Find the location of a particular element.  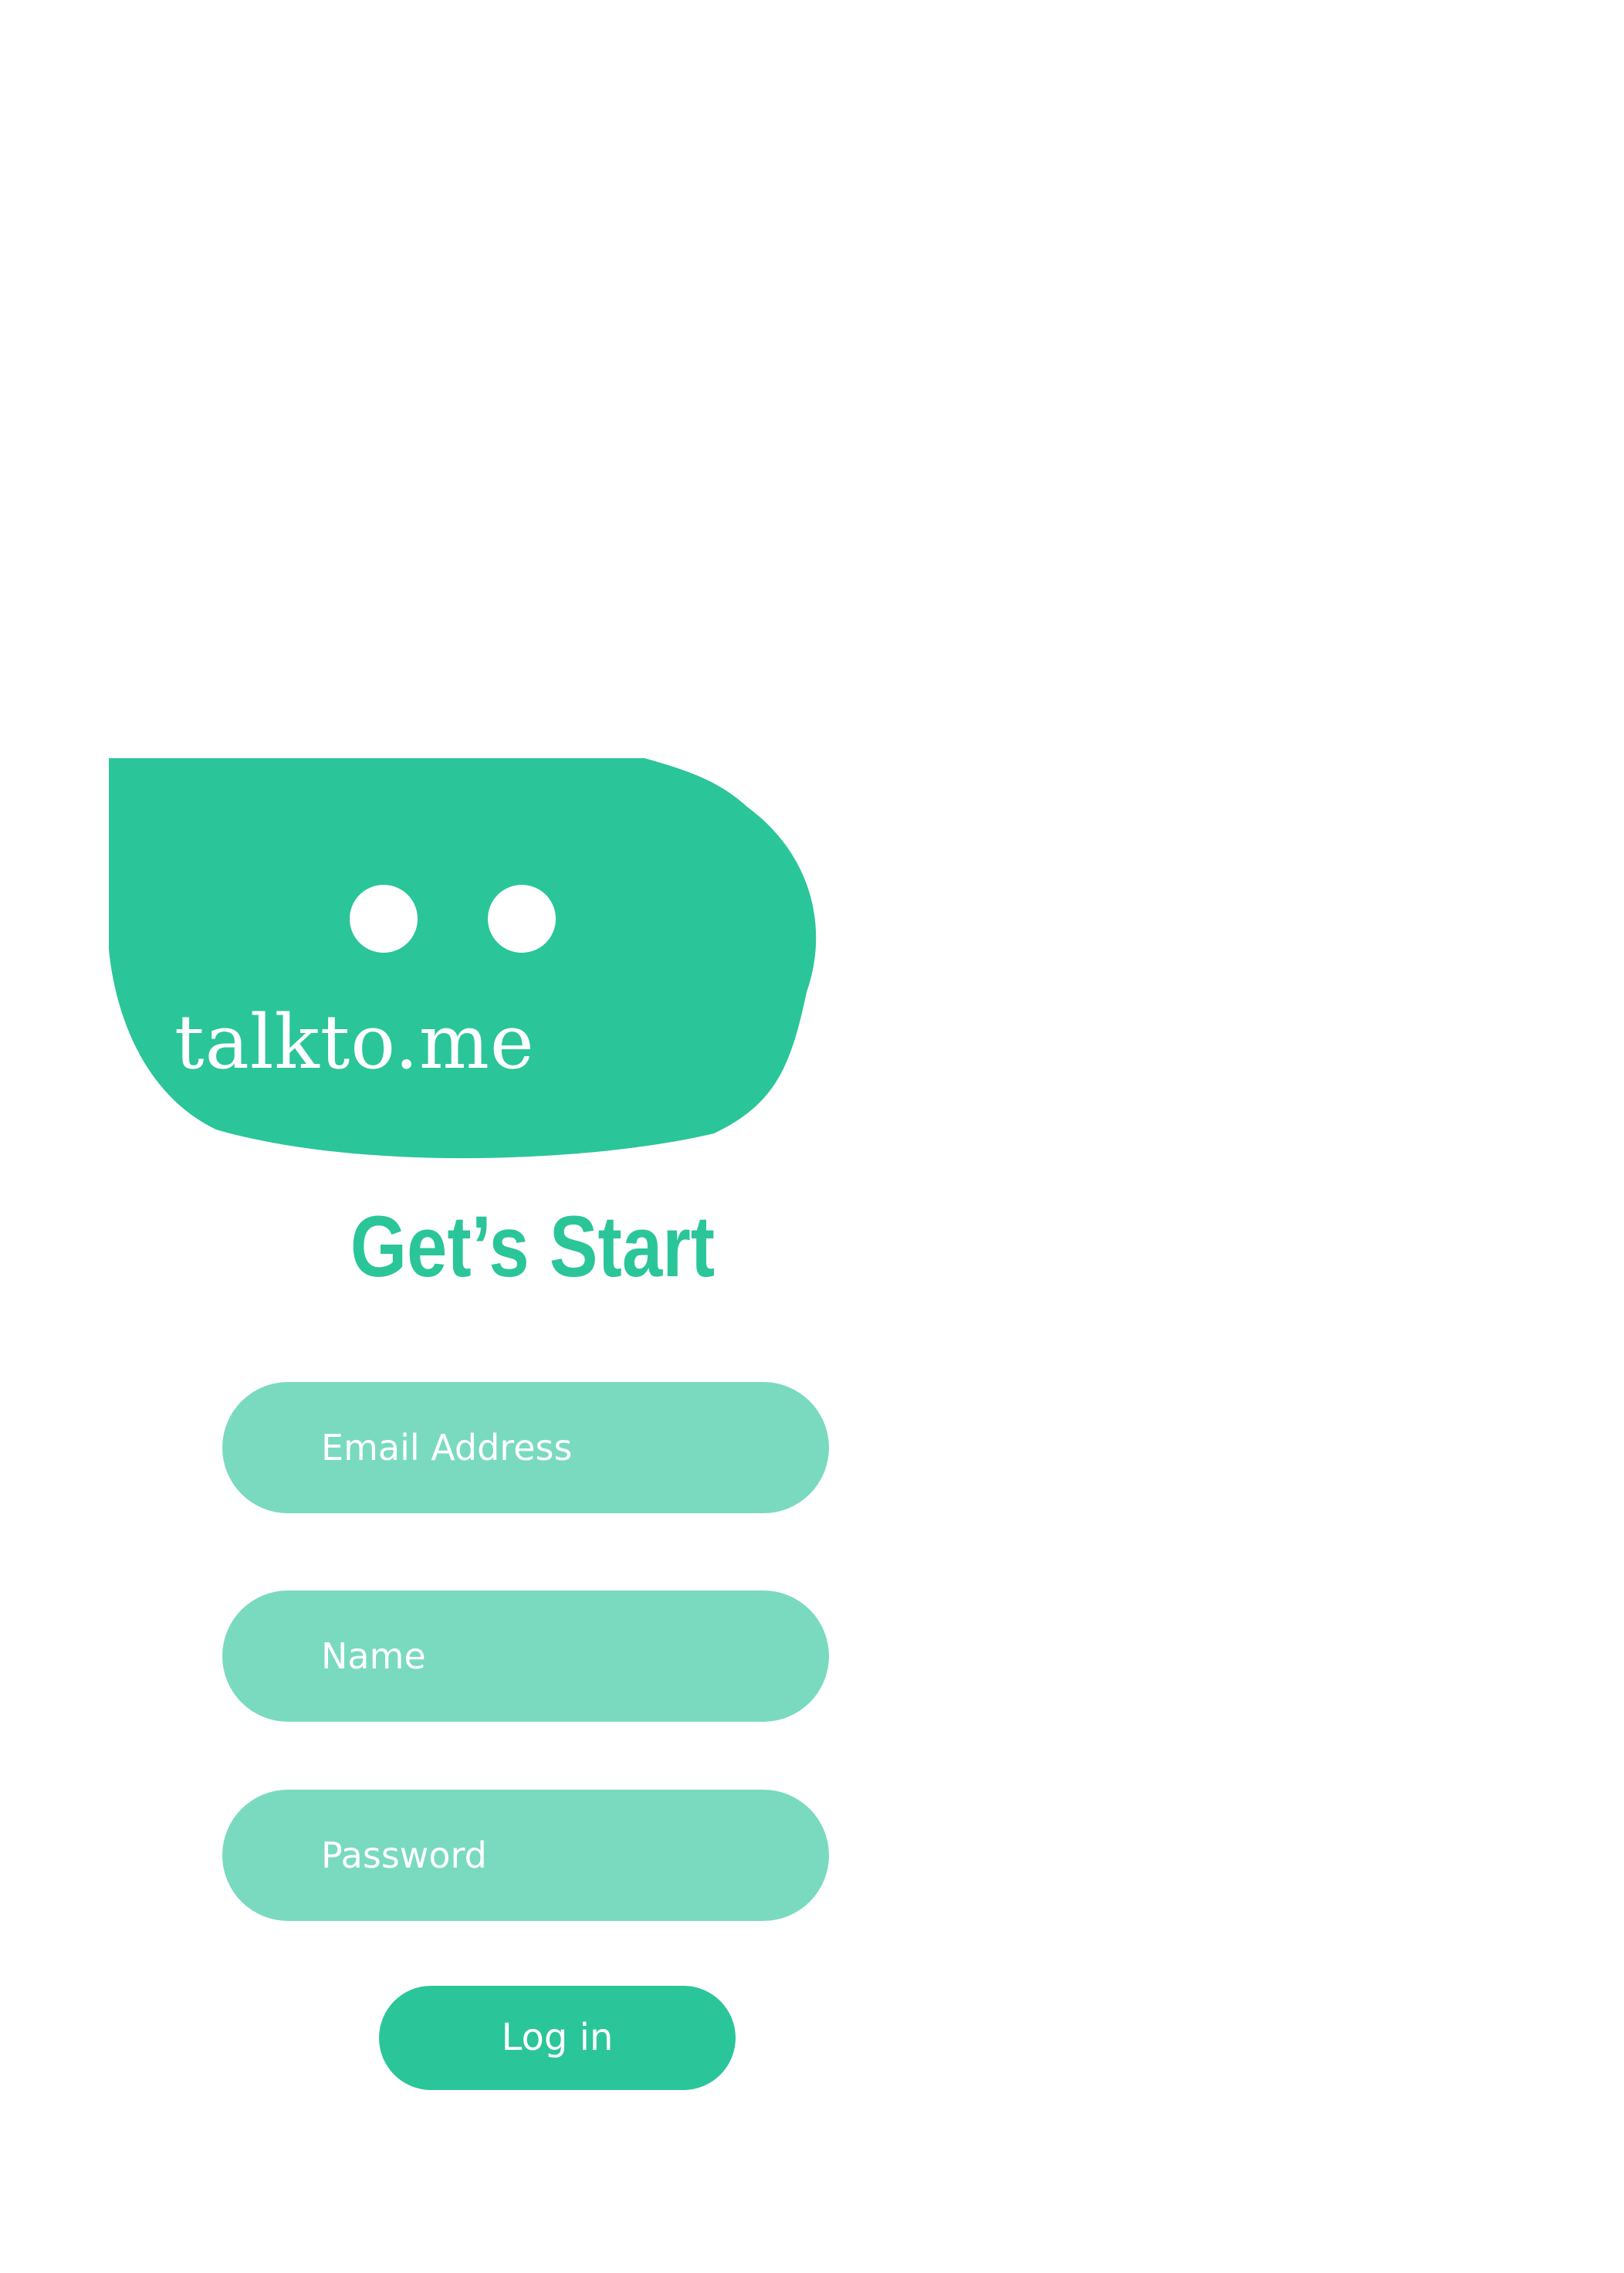

password-field is located at coordinates (526, 1855).